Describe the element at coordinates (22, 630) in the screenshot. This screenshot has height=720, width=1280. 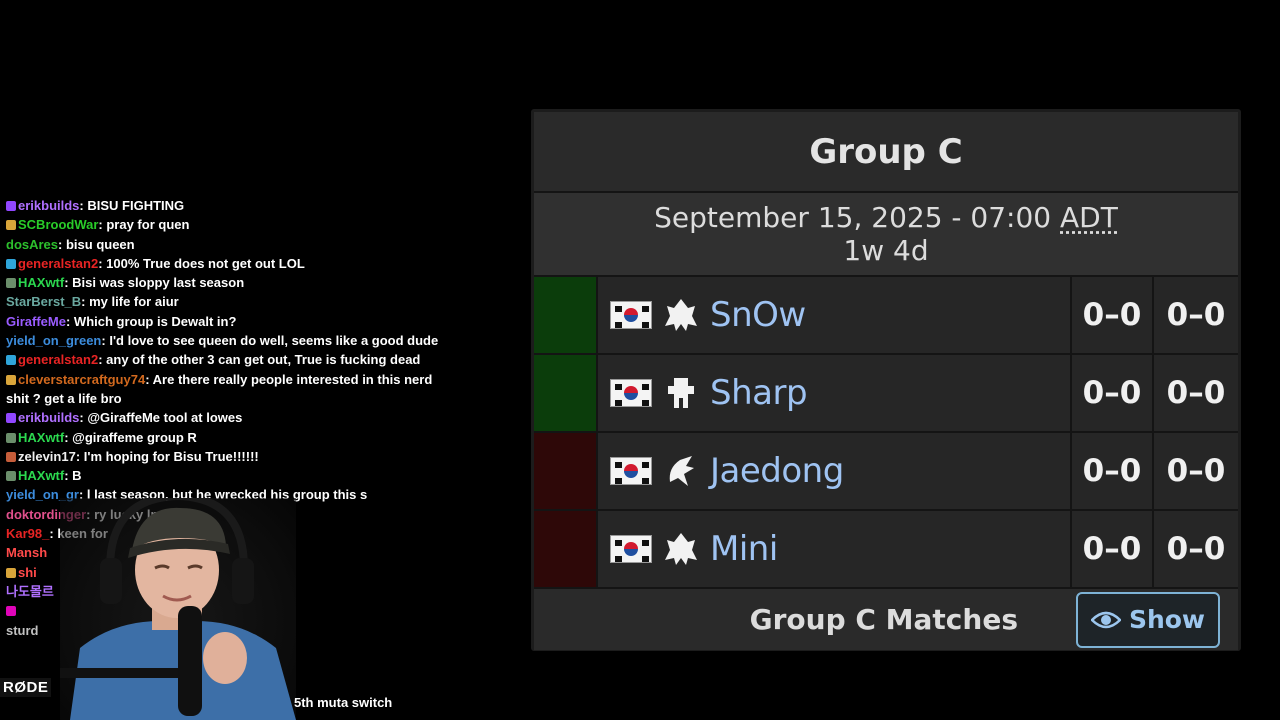
I see `chat-username: sturd` at that location.